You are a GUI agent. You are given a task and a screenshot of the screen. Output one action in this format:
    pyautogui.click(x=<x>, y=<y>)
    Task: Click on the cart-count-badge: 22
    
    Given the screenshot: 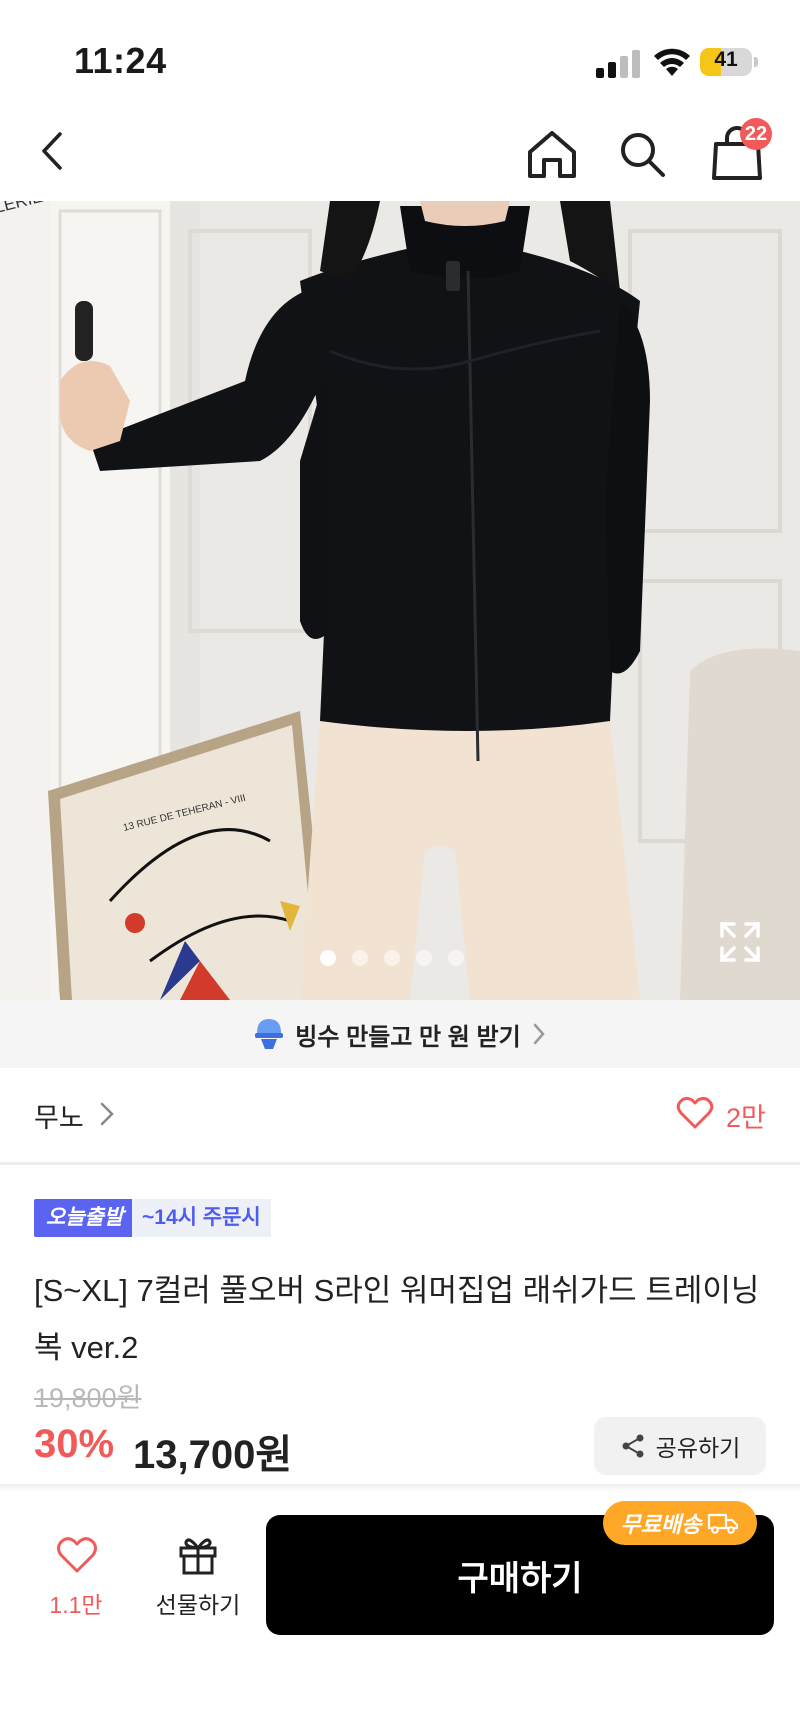 What is the action you would take?
    pyautogui.click(x=756, y=134)
    